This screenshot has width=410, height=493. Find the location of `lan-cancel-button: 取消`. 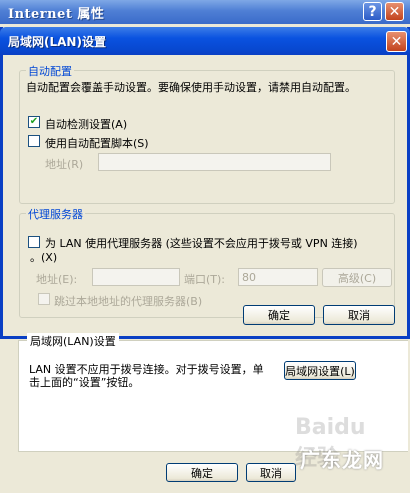

lan-cancel-button: 取消 is located at coordinates (359, 315).